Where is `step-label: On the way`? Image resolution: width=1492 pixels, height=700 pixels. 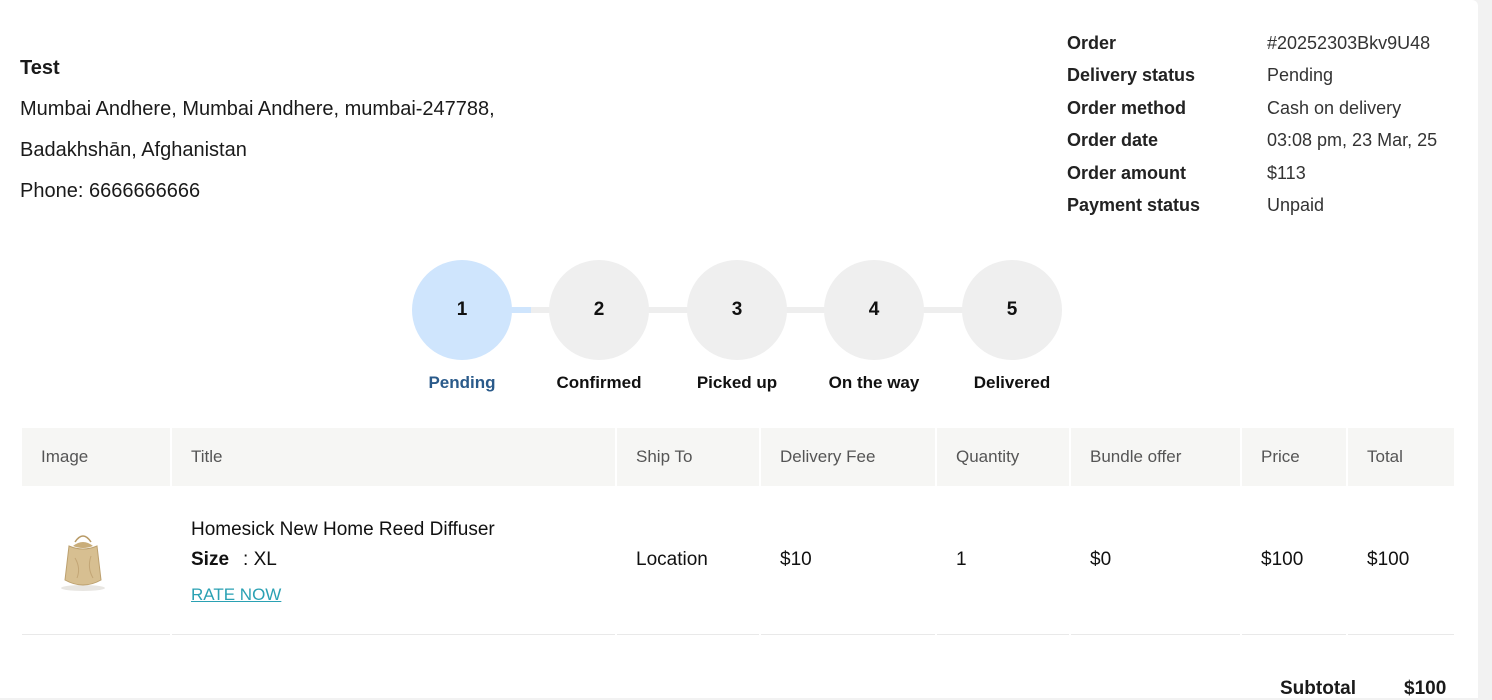 step-label: On the way is located at coordinates (874, 382).